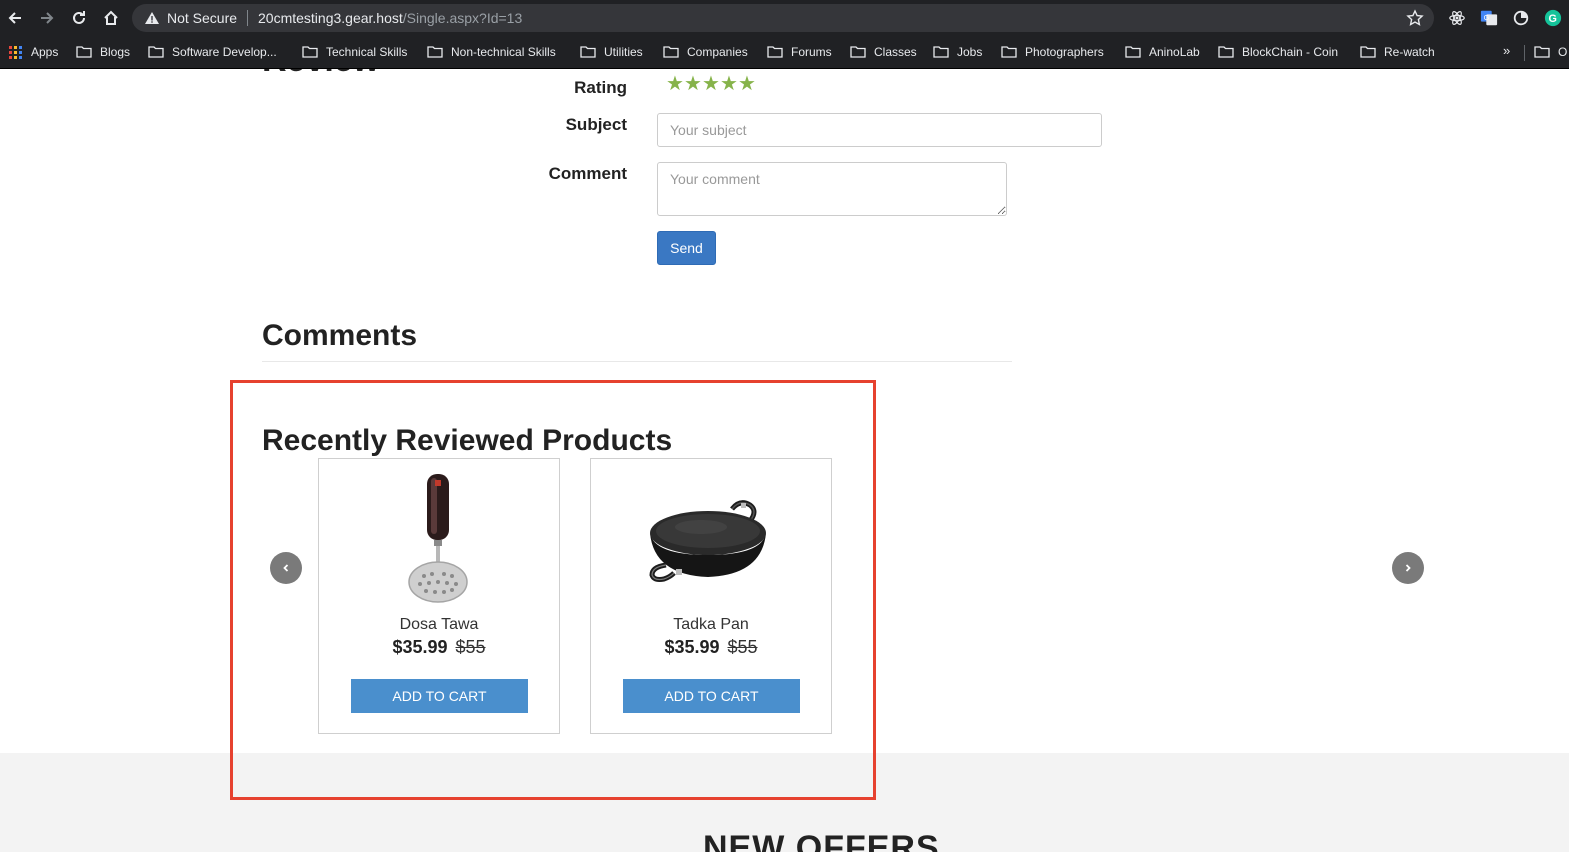 The image size is (1569, 852). What do you see at coordinates (596, 124) in the screenshot?
I see `subject-label: Subject` at bounding box center [596, 124].